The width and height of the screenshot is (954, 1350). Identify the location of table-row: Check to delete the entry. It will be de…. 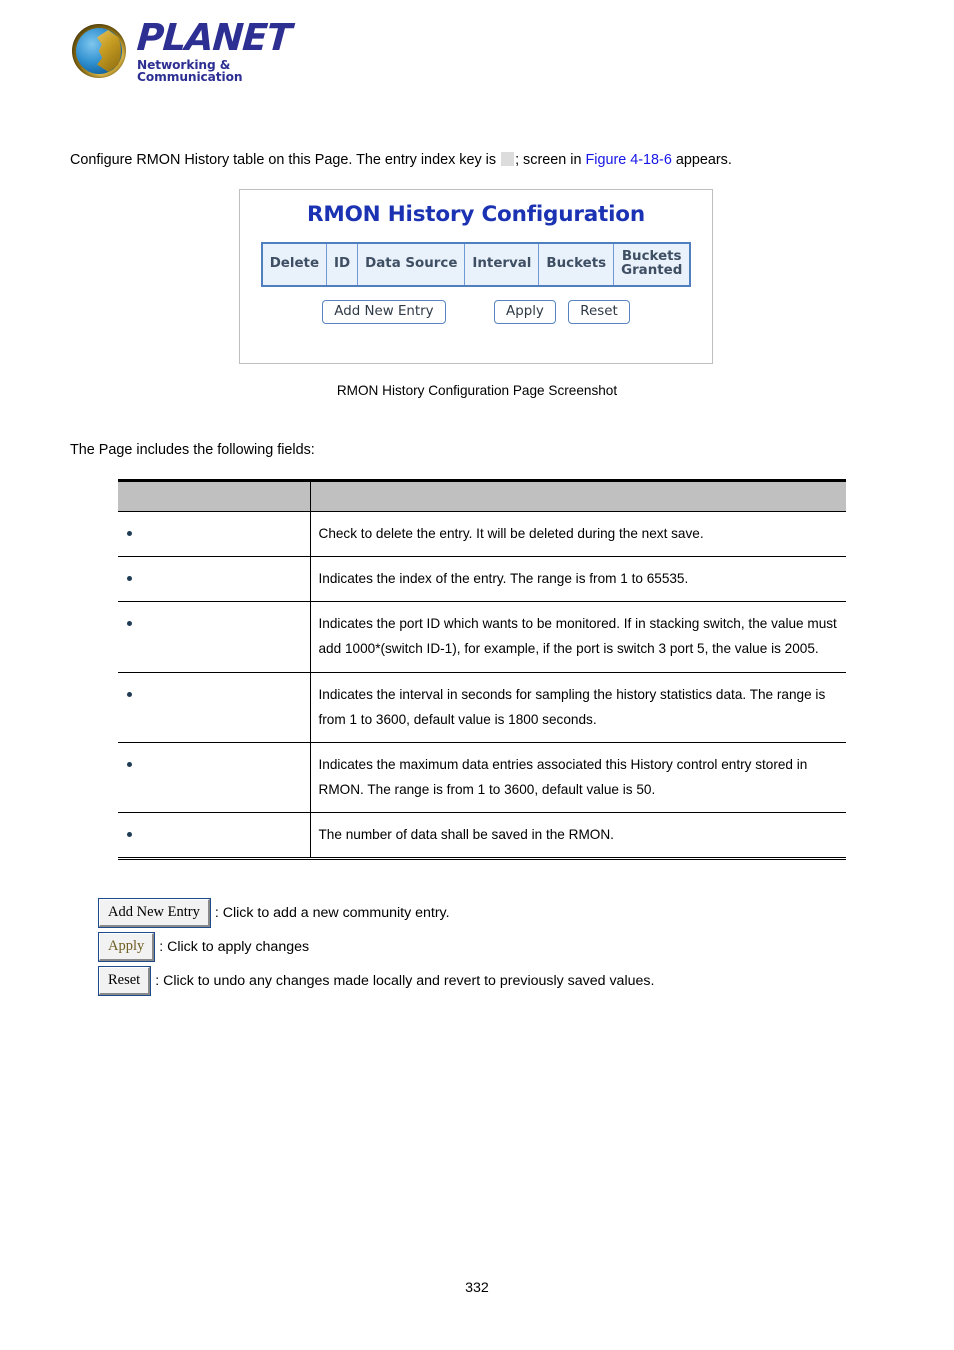
(482, 533).